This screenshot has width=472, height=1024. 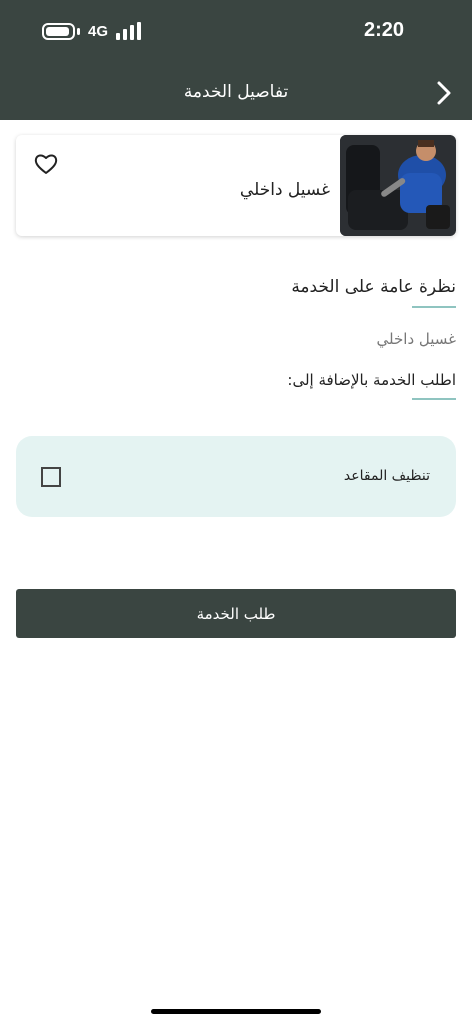 I want to click on heading-underline, so click(x=434, y=307).